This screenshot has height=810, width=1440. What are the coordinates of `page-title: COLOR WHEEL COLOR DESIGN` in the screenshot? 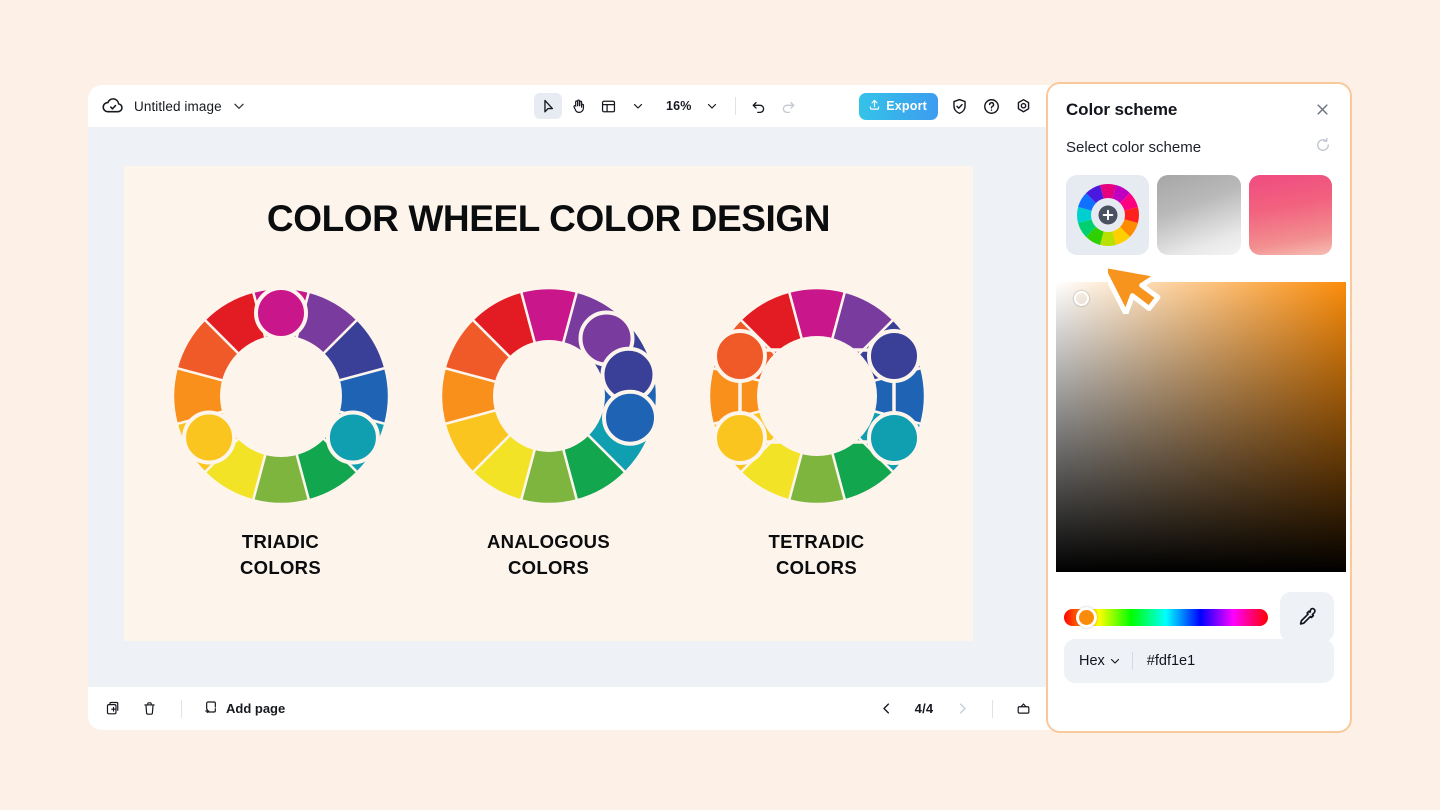 It's located at (548, 218).